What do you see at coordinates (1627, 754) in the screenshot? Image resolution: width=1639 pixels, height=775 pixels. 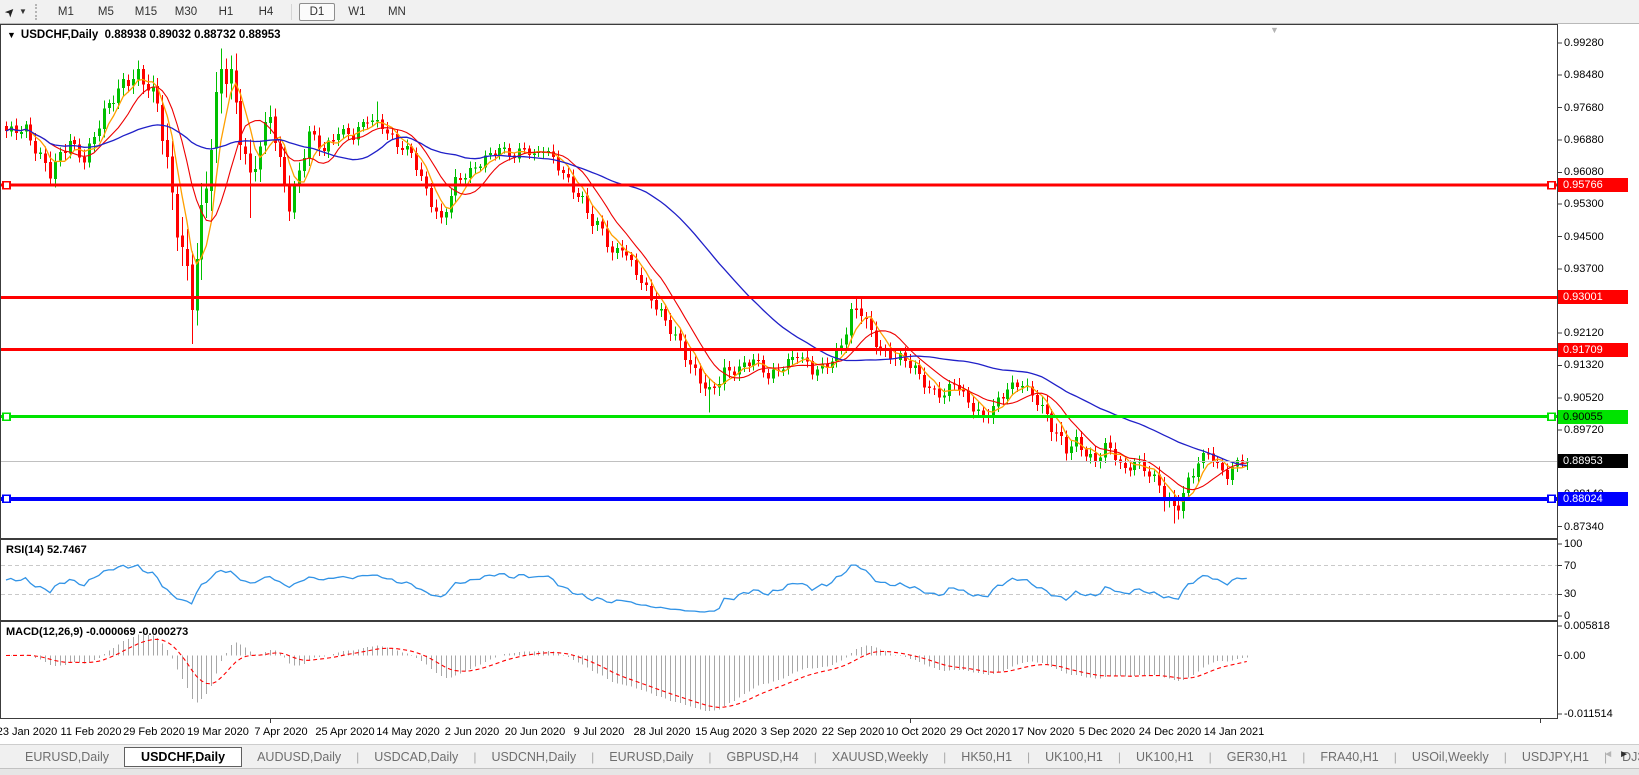 I see `tab-scroll-right-icon: ►` at bounding box center [1627, 754].